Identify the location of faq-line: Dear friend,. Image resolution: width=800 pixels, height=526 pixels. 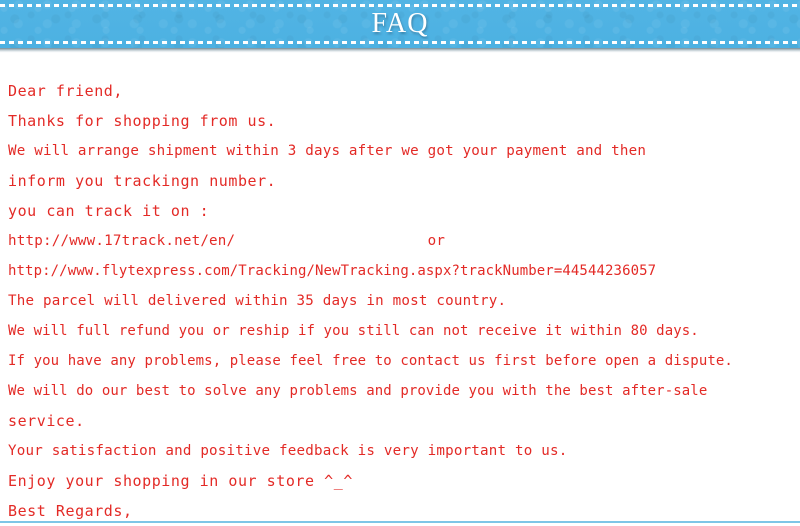
(65, 91).